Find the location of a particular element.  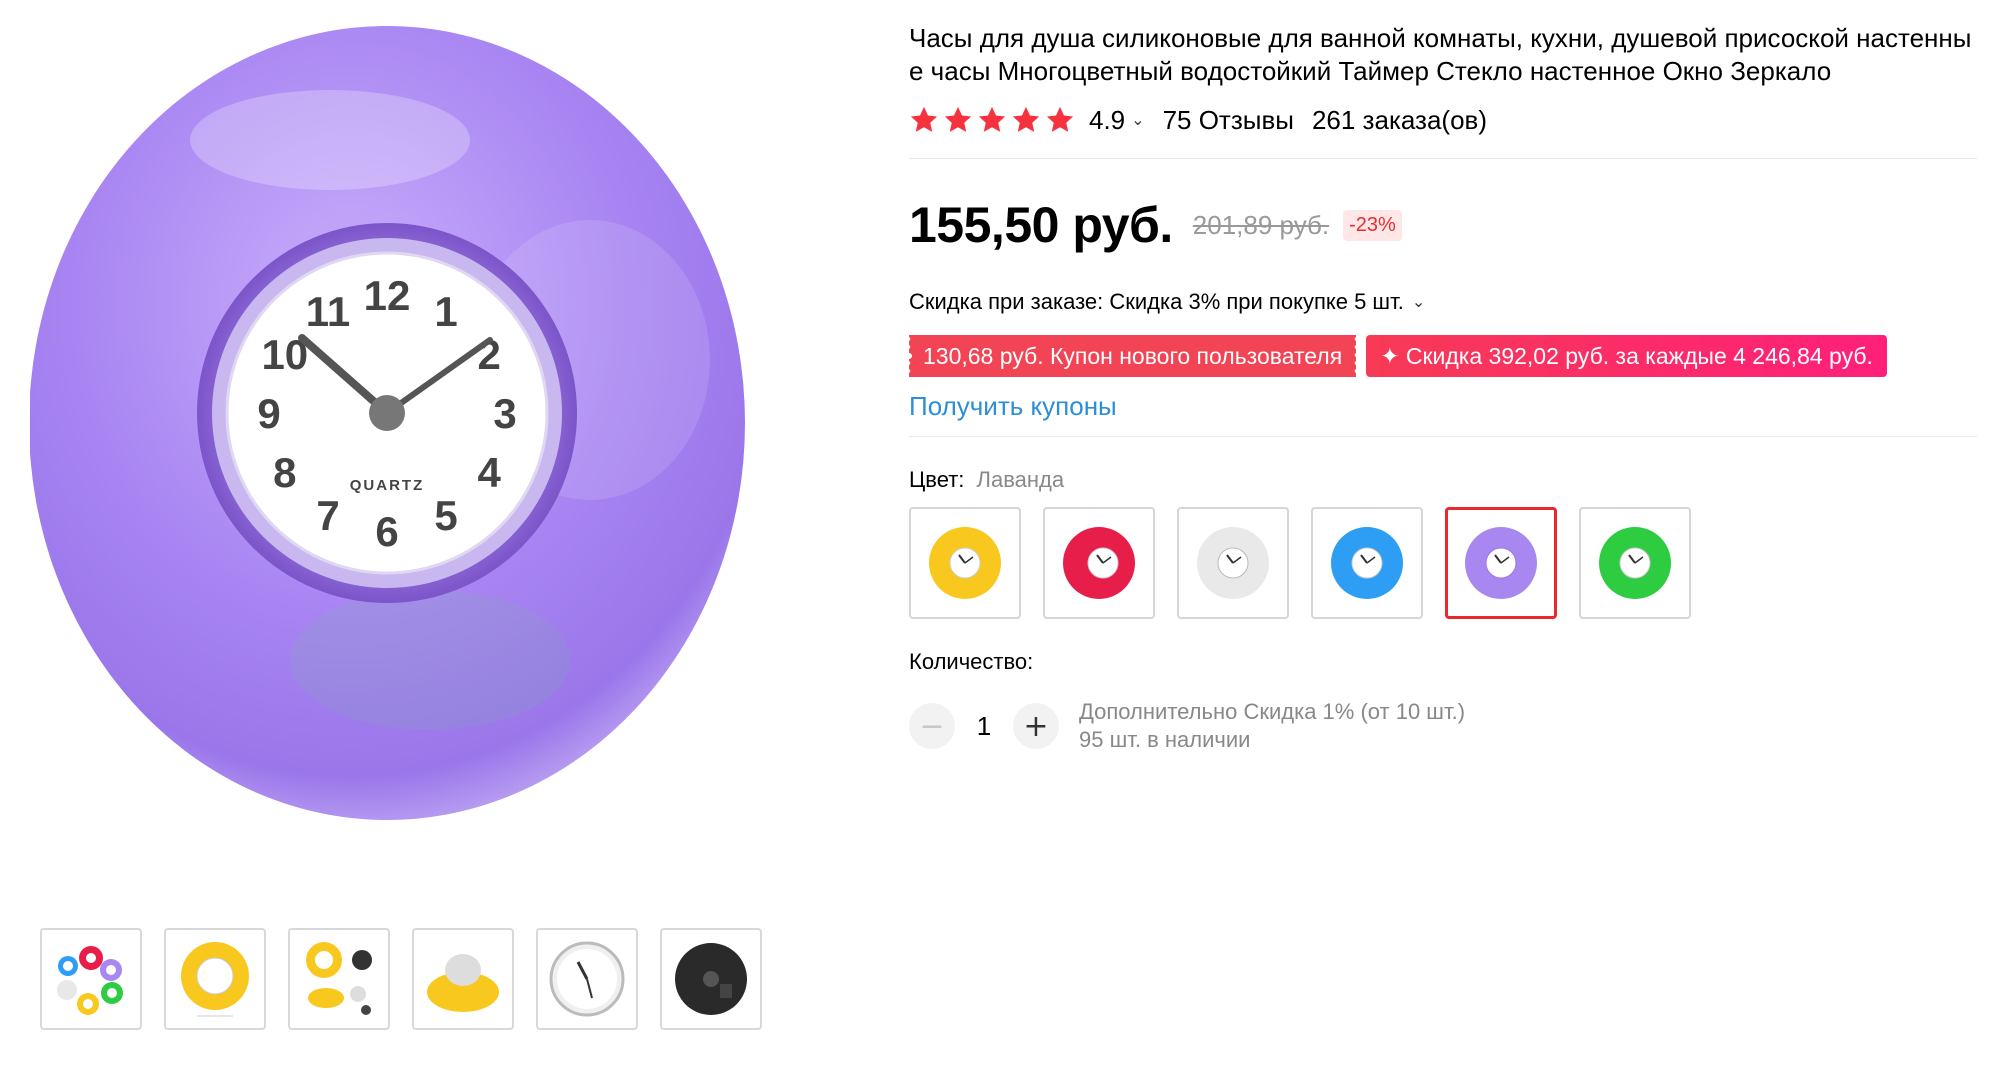

thumbnail-yellow-clock is located at coordinates (215, 979).